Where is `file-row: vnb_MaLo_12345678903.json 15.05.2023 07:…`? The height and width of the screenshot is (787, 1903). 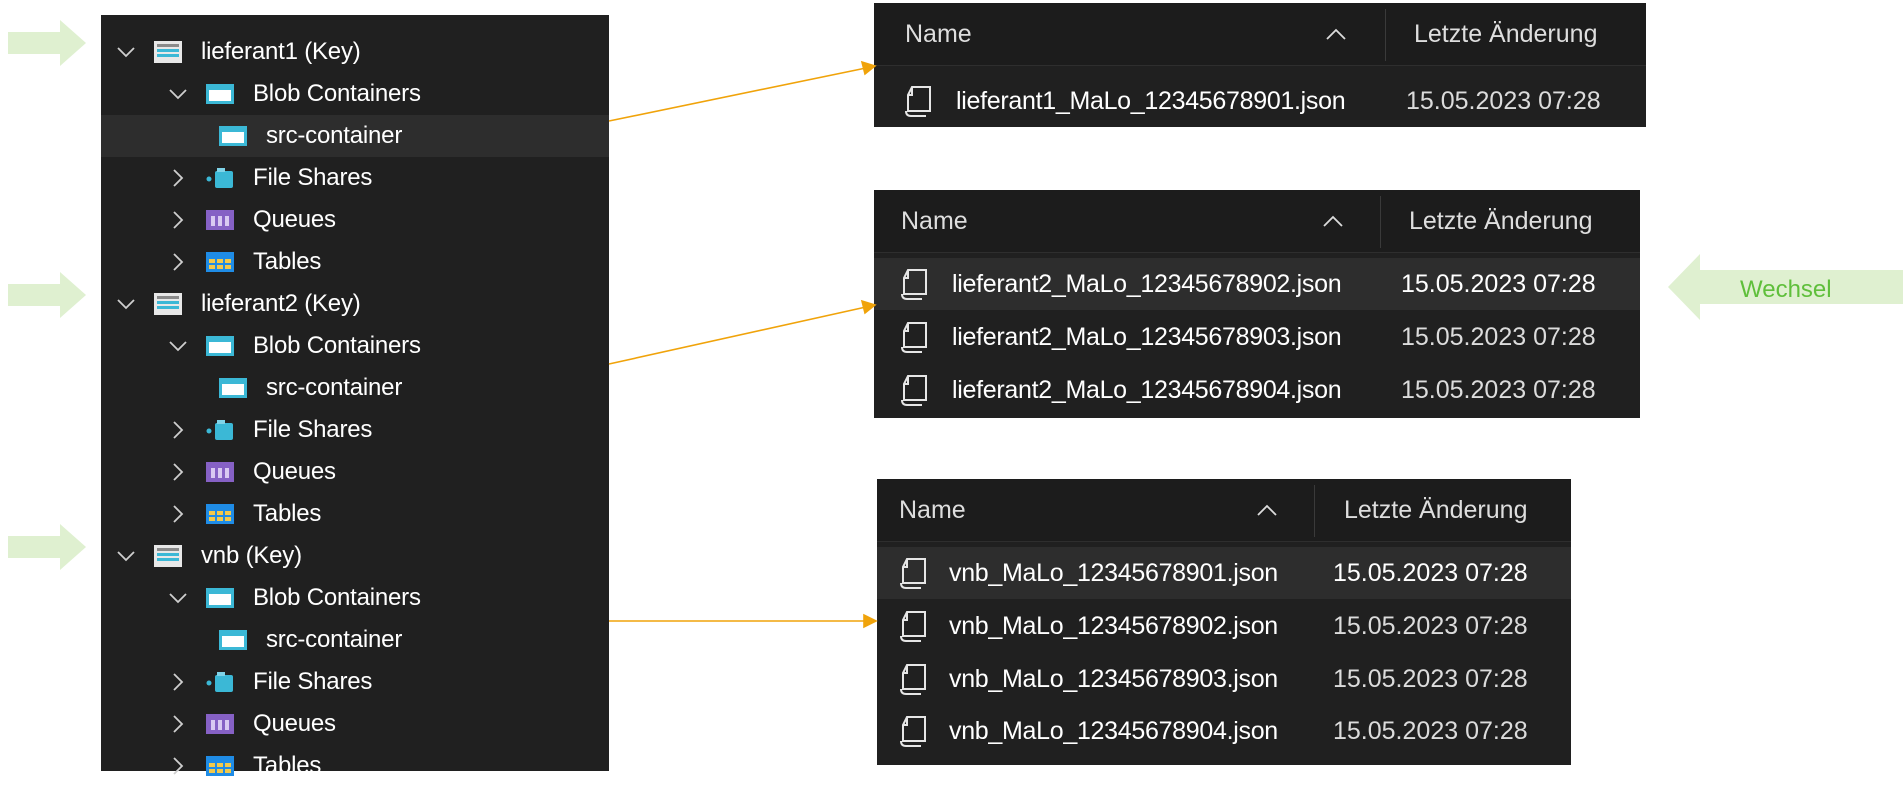
file-row: vnb_MaLo_12345678903.json 15.05.2023 07:… is located at coordinates (1224, 679).